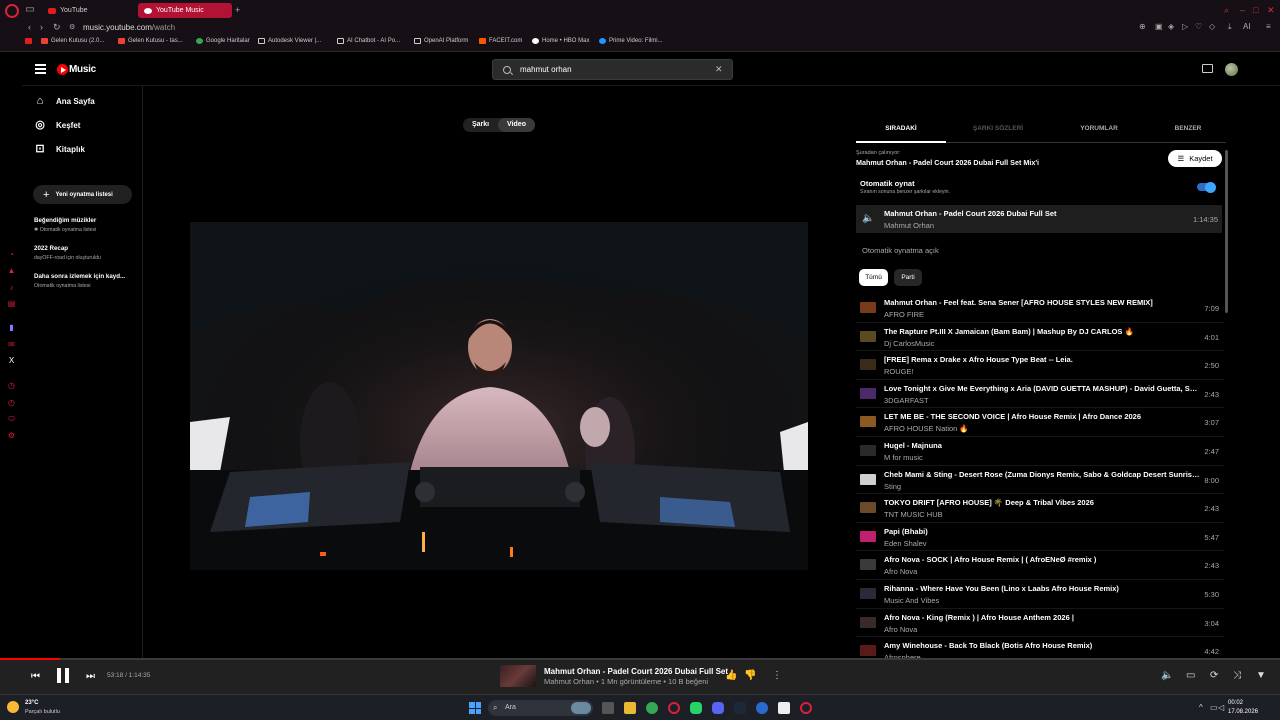 This screenshot has height=720, width=1280. I want to click on bookmark-item: FACEIT.com, so click(500, 41).